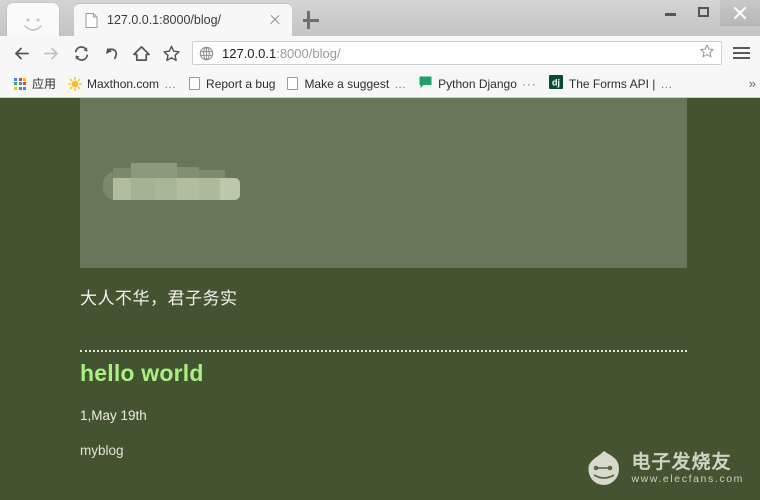 The width and height of the screenshot is (760, 500). What do you see at coordinates (20, 83) in the screenshot?
I see `apps-grid-icon` at bounding box center [20, 83].